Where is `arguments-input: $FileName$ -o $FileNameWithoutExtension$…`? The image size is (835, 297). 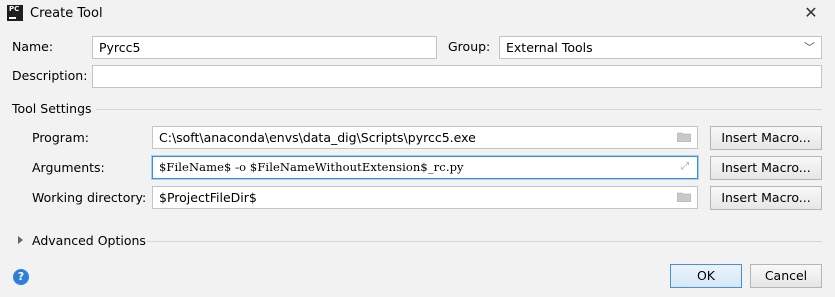
arguments-input: $FileName$ -o $FileNameWithoutExtension$… is located at coordinates (425, 167).